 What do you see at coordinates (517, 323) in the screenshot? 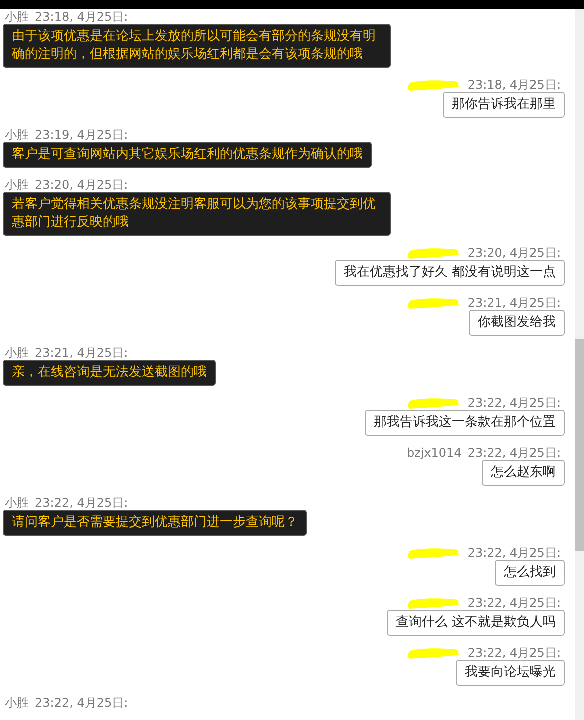
I see `message-bubble: 你截图发给我` at bounding box center [517, 323].